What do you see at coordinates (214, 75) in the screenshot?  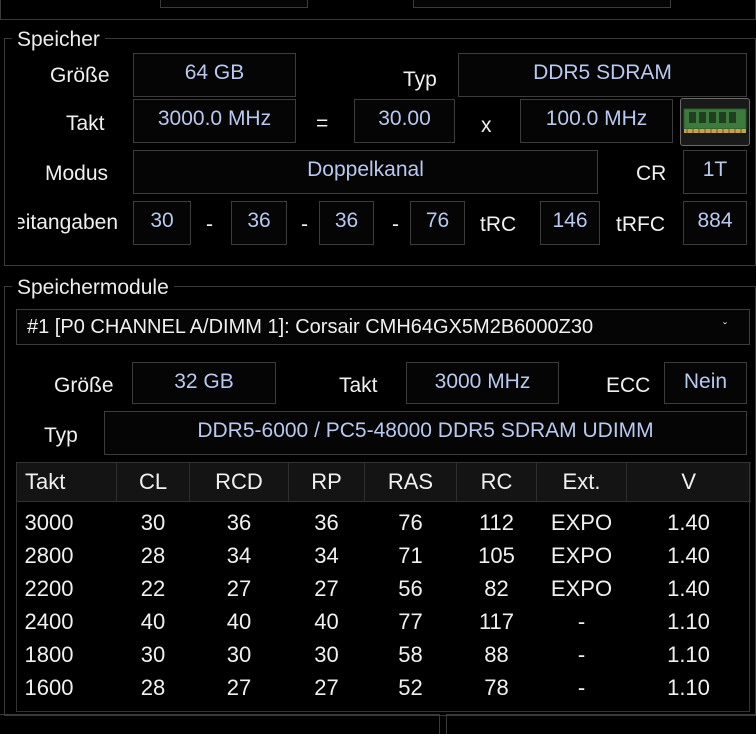 I see `groesse-value: 64 GB` at bounding box center [214, 75].